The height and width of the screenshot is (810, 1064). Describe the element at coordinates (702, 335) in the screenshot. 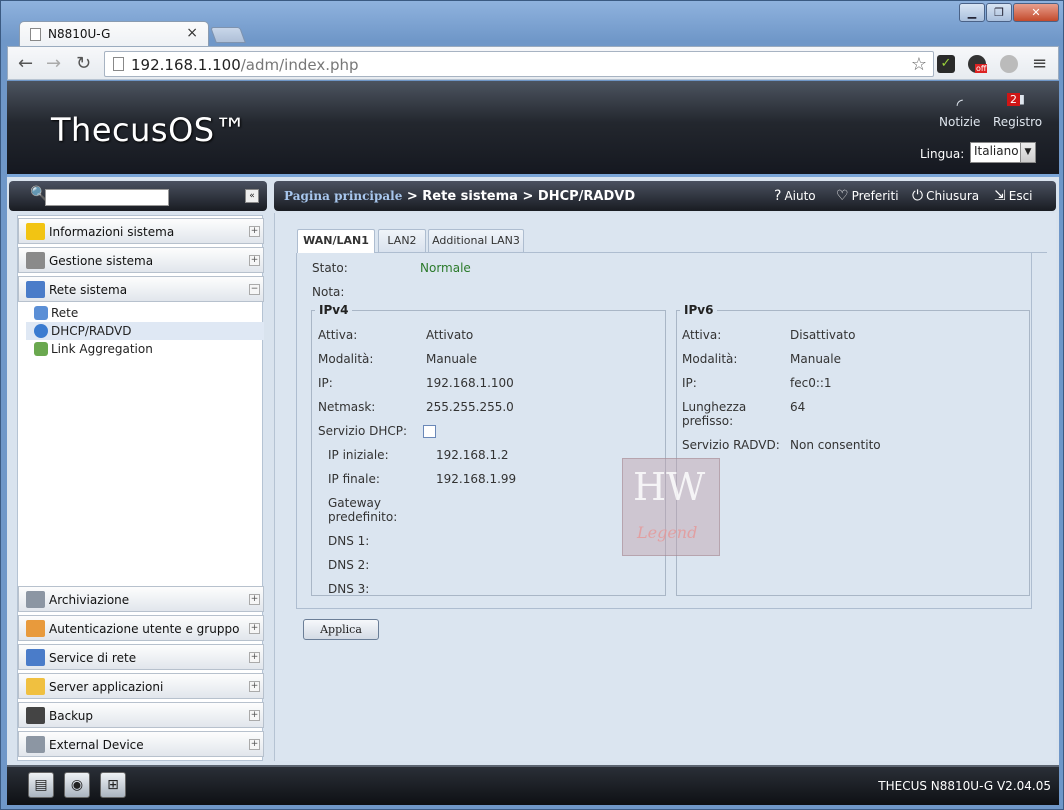

I see `ipv6-active-label: Attiva:` at that location.